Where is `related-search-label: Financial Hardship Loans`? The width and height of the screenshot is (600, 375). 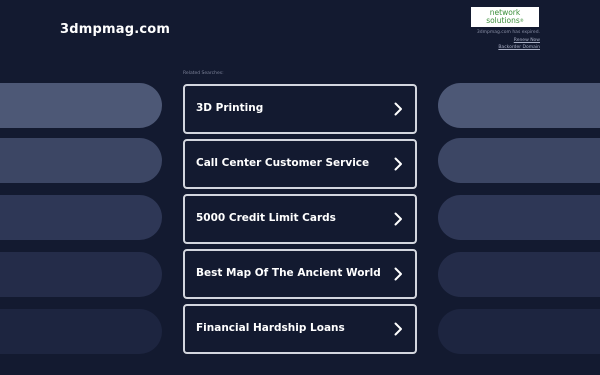
related-search-label: Financial Hardship Loans is located at coordinates (270, 328).